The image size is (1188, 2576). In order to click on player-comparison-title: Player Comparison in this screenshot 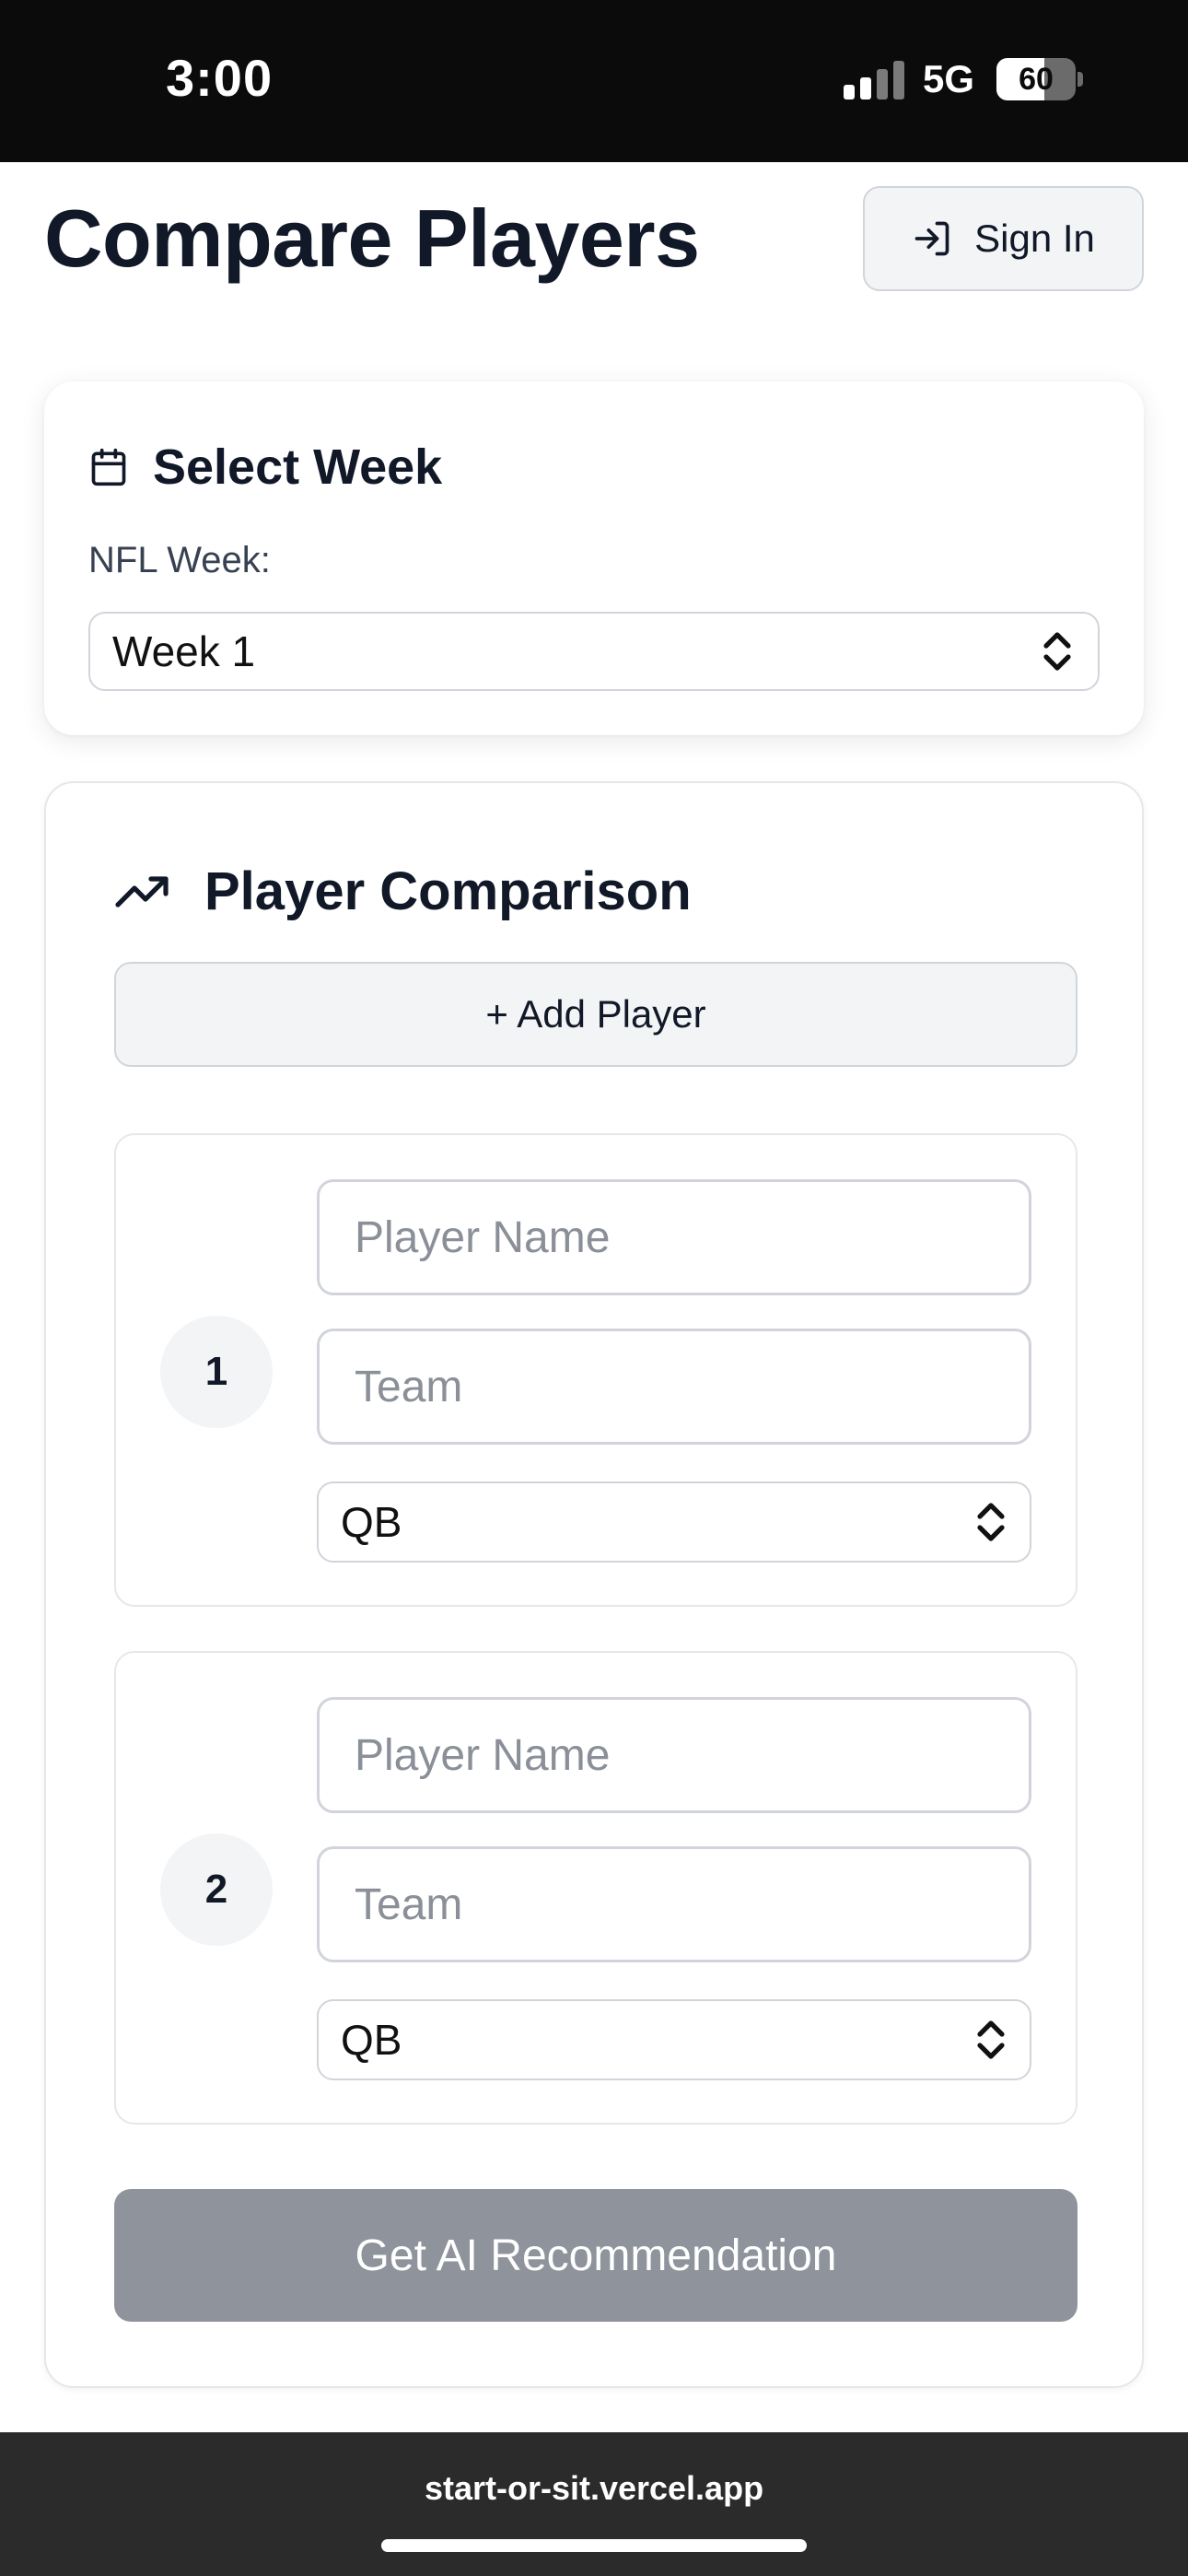, I will do `click(448, 891)`.